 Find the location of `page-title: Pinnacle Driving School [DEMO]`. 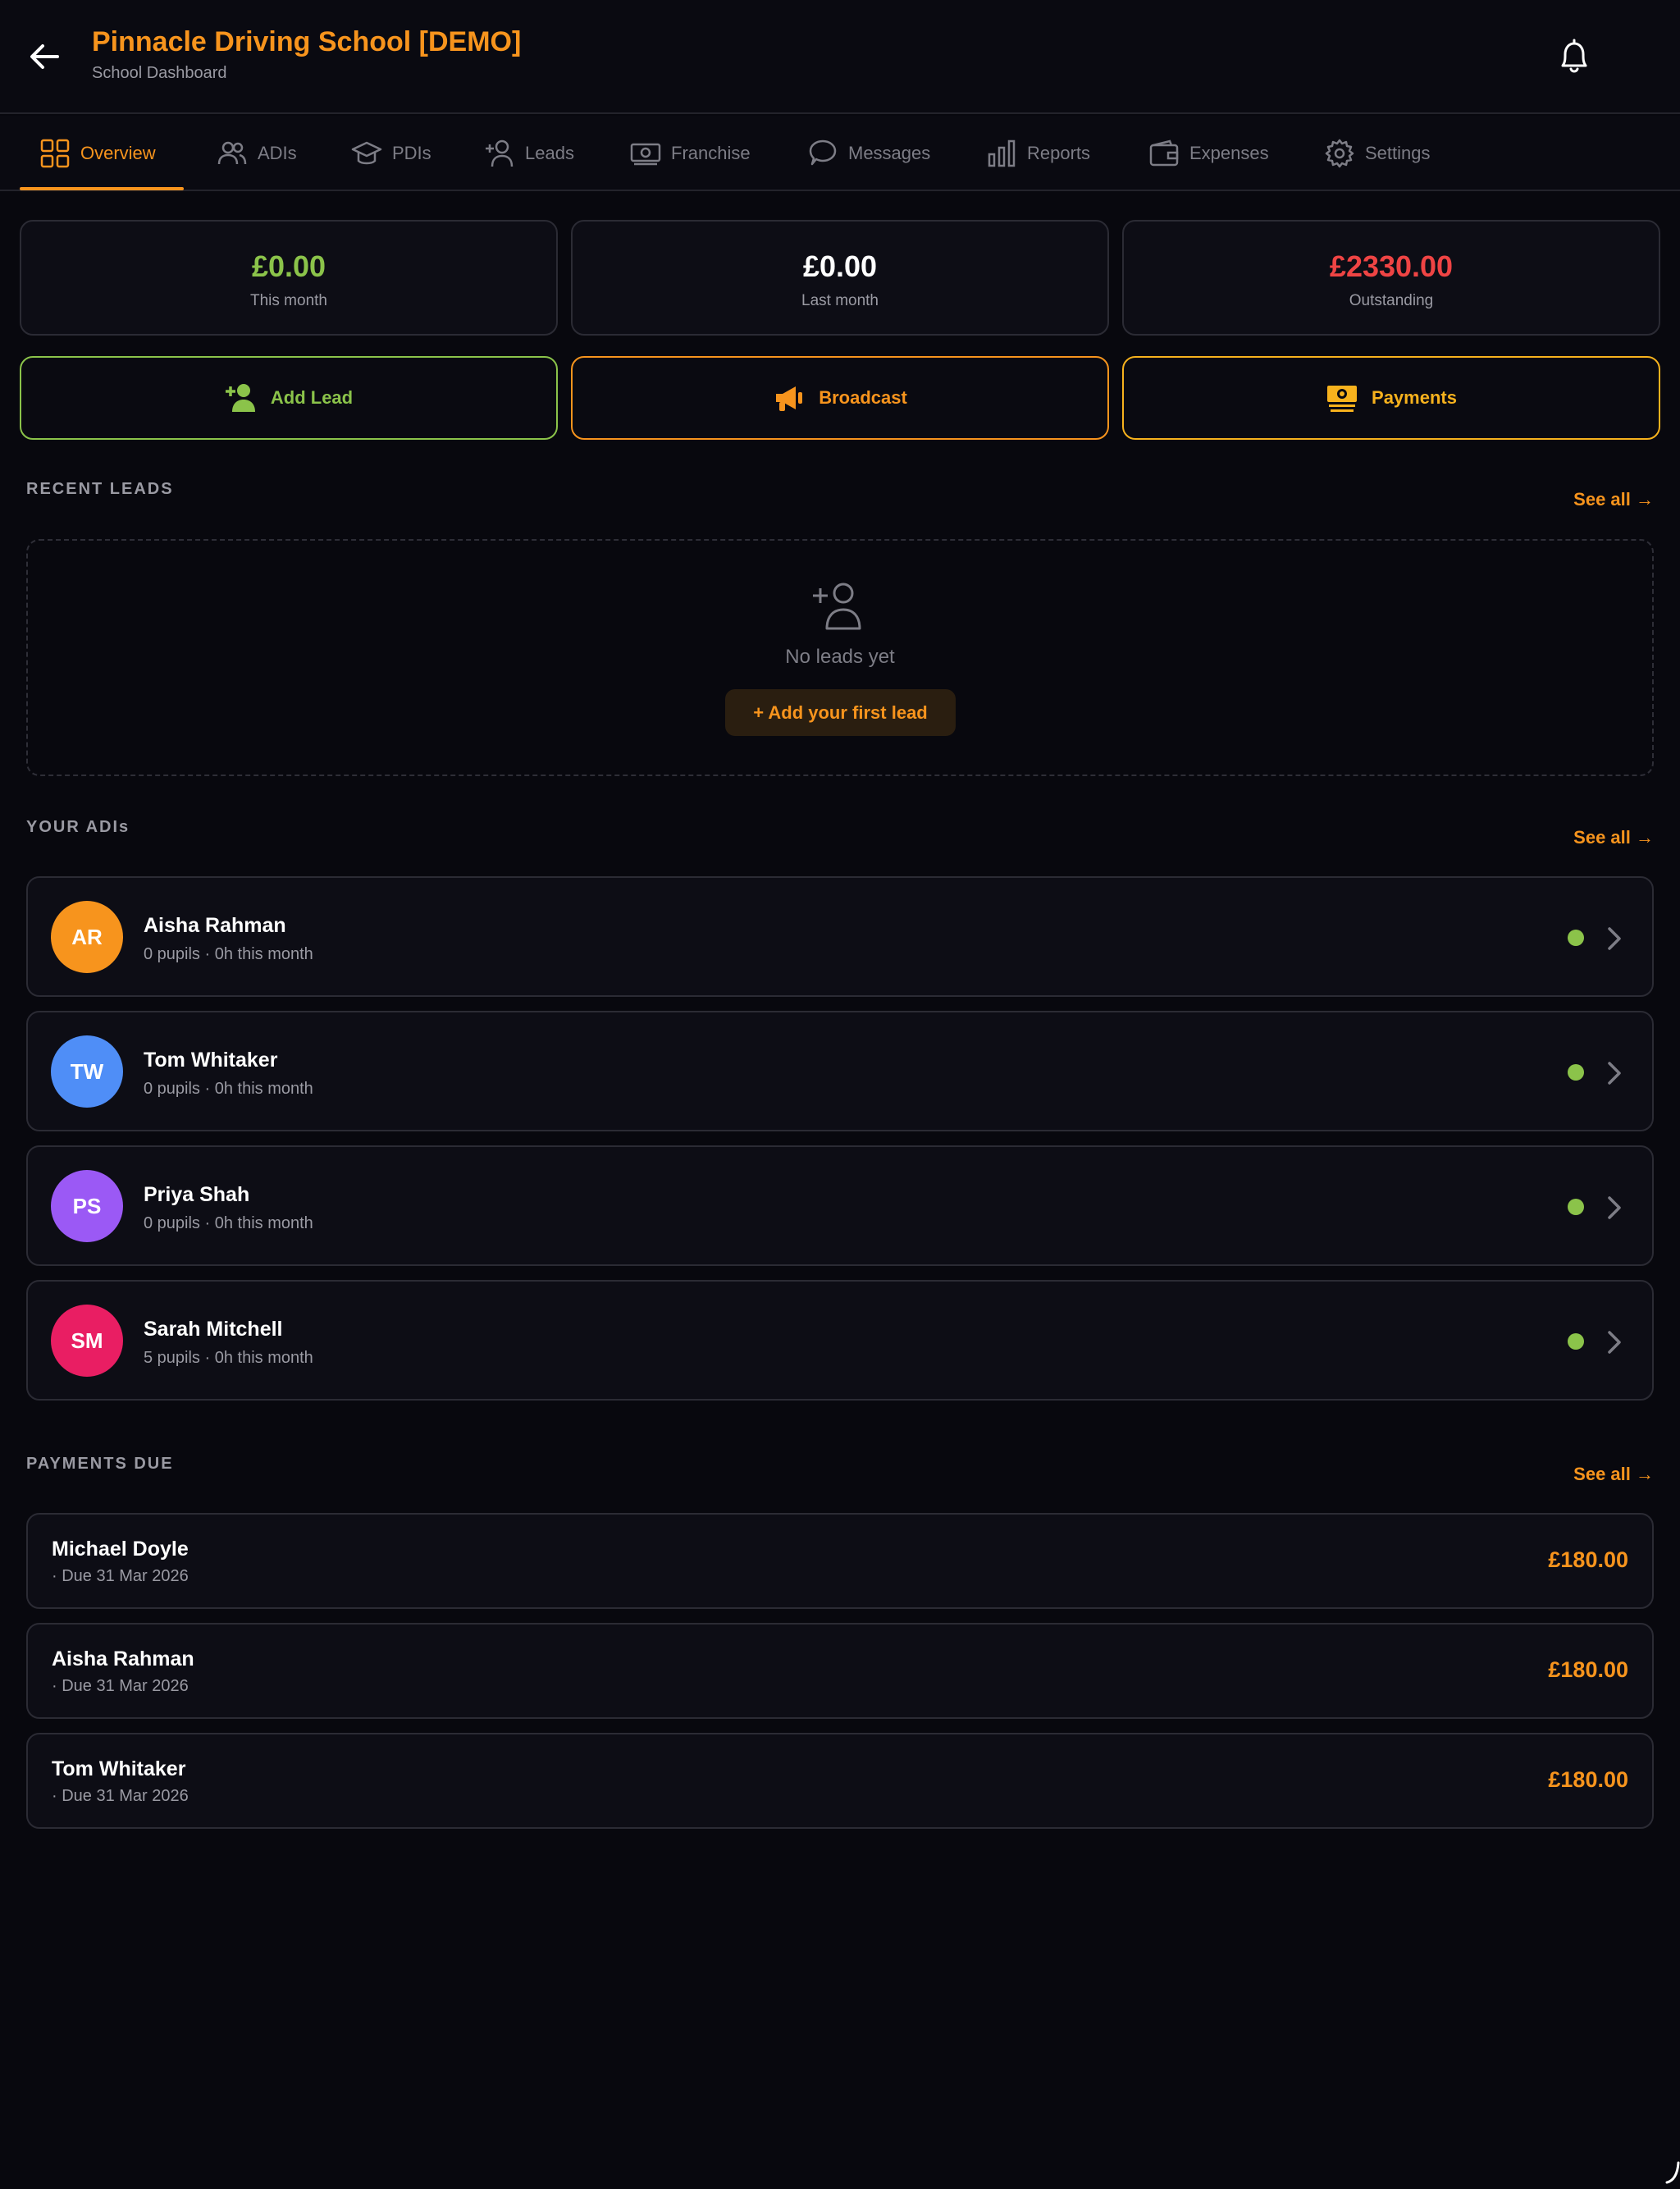

page-title: Pinnacle Driving School [DEMO] is located at coordinates (307, 41).